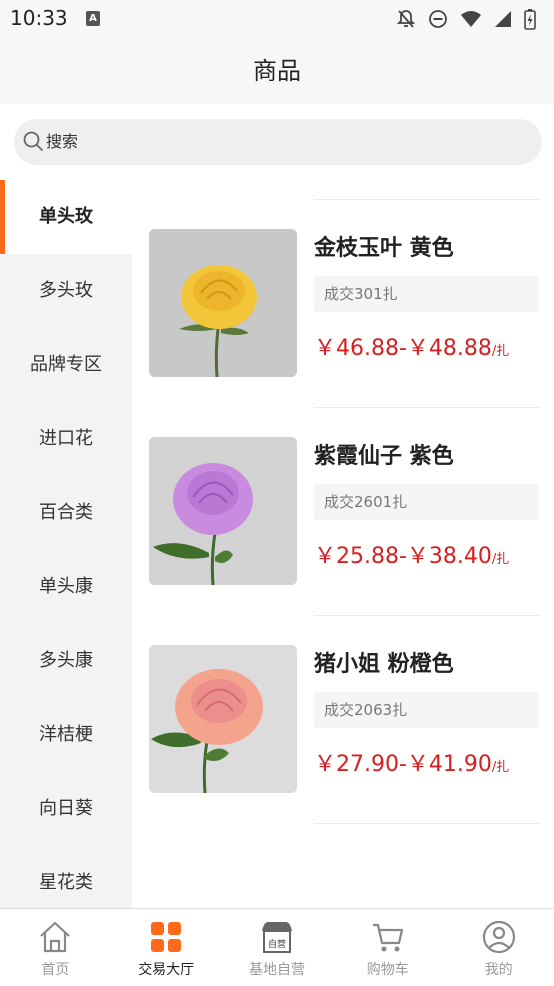 The image size is (554, 986). Describe the element at coordinates (276, 970) in the screenshot. I see `tab-label: 基地自营` at that location.